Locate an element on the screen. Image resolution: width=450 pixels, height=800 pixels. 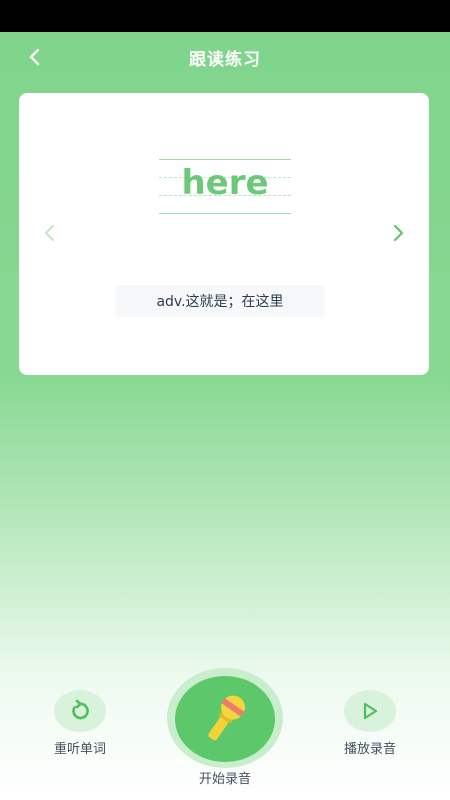
header: 跟读练习 is located at coordinates (225, 57).